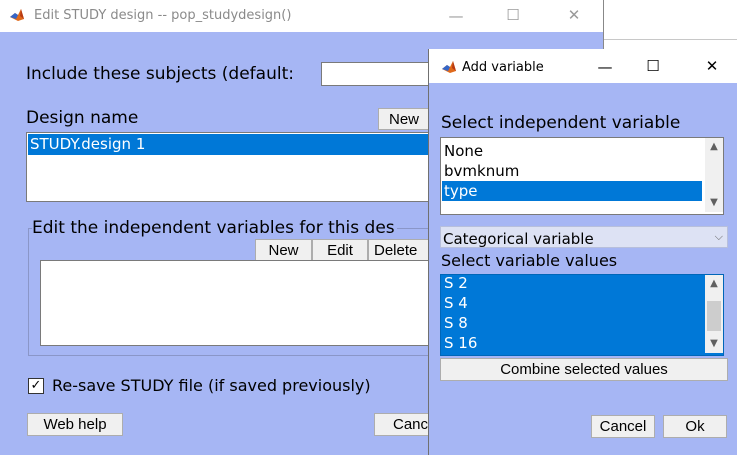  I want to click on independent-variable-list: None bvmknum type ▲ ▼, so click(582, 176).